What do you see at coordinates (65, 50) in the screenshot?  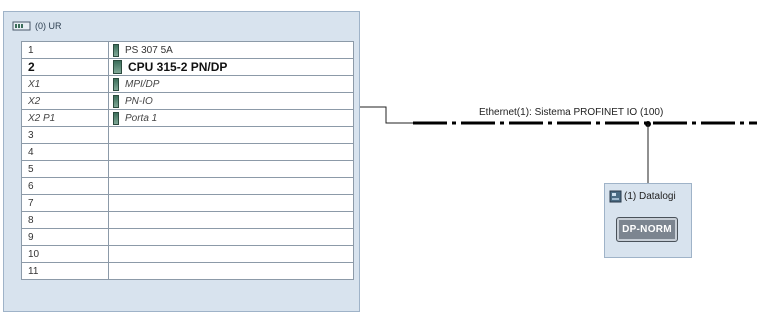 I see `slot-number: 1` at bounding box center [65, 50].